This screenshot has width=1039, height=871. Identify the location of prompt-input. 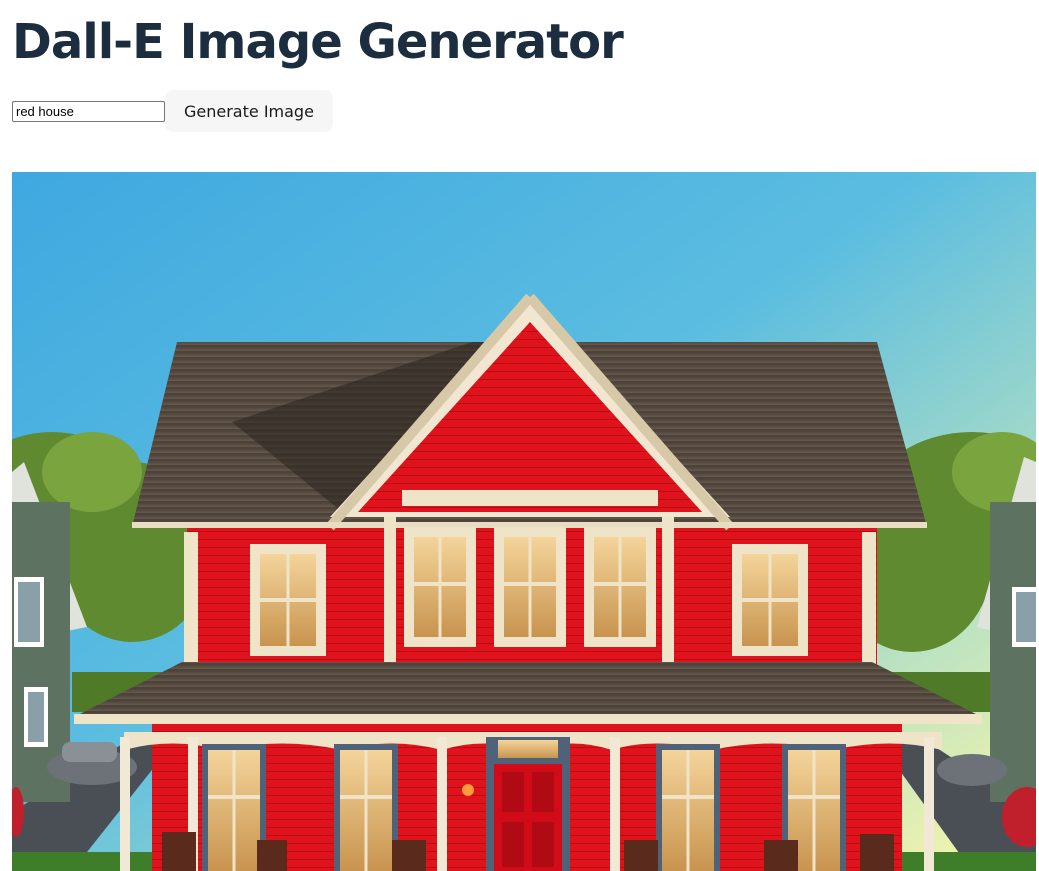
(88, 111).